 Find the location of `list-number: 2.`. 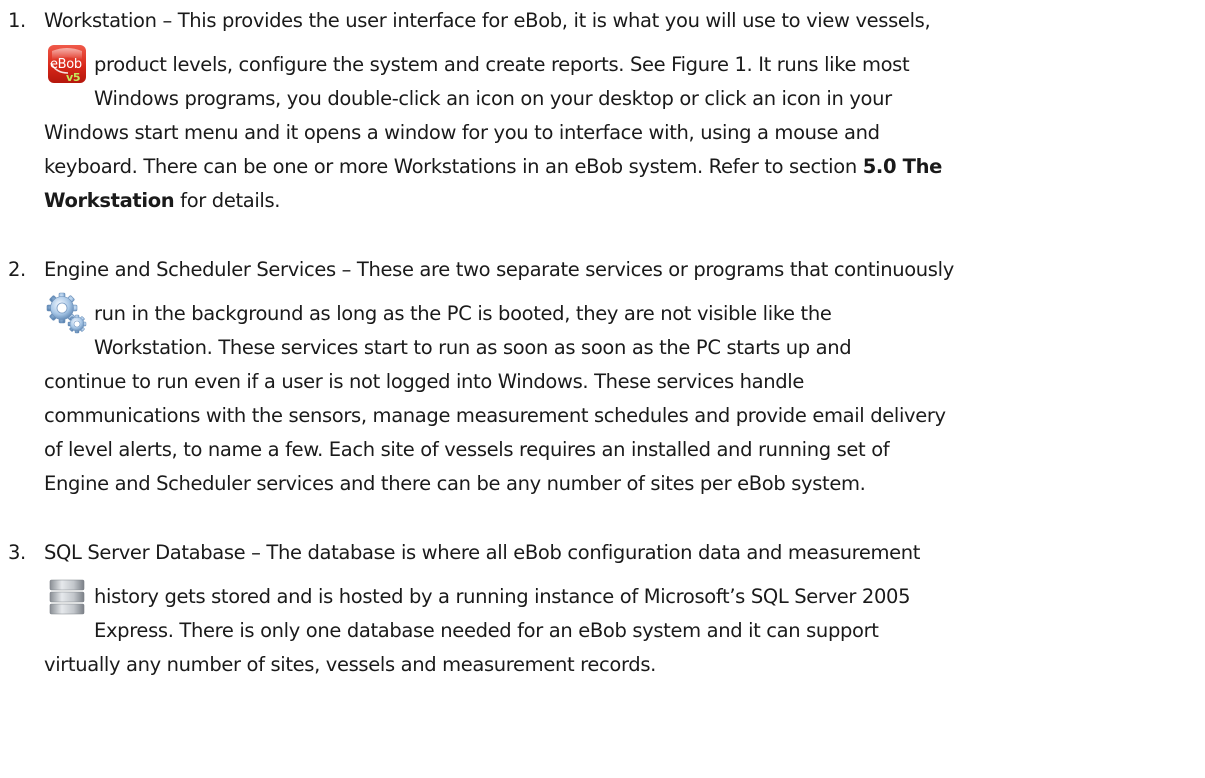

list-number: 2. is located at coordinates (17, 269).